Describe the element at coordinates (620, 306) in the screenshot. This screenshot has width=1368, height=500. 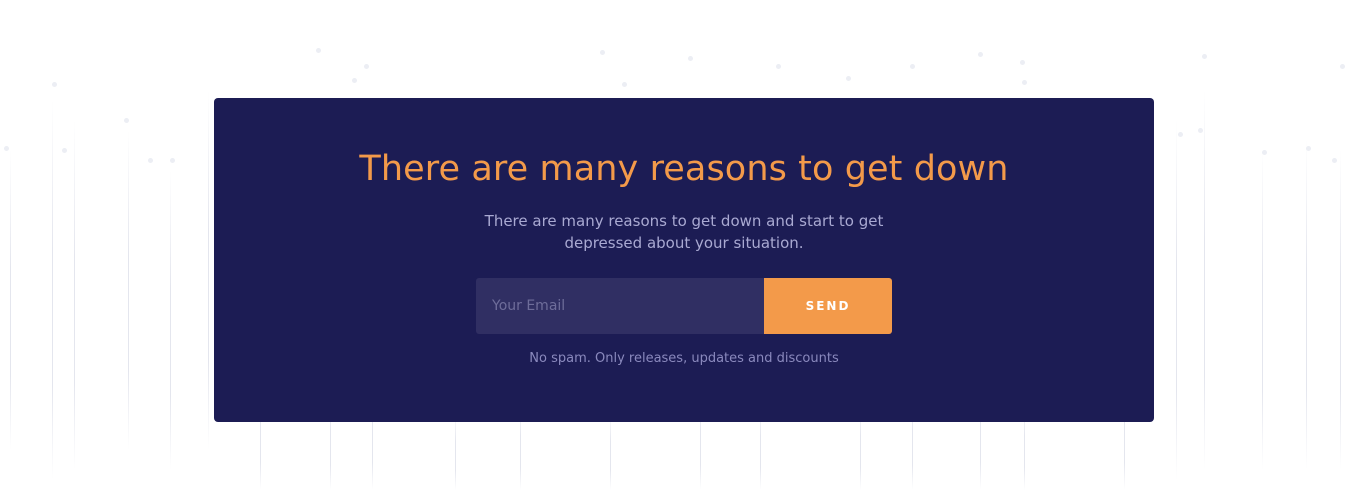
I see `email-input` at that location.